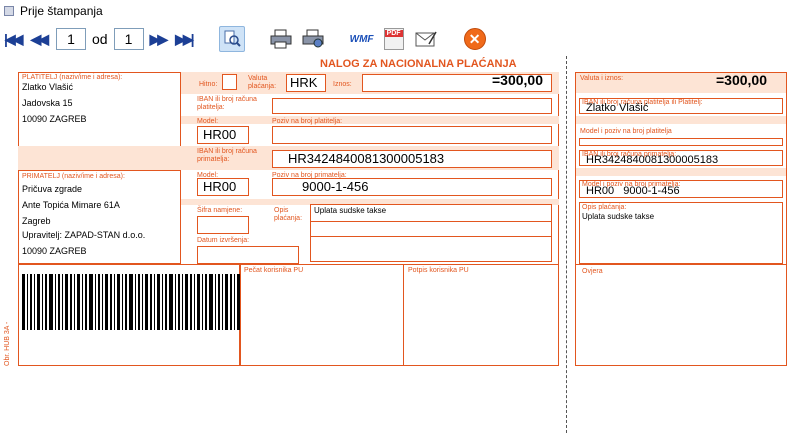 The height and width of the screenshot is (433, 798). Describe the element at coordinates (426, 39) in the screenshot. I see `email-icon` at that location.